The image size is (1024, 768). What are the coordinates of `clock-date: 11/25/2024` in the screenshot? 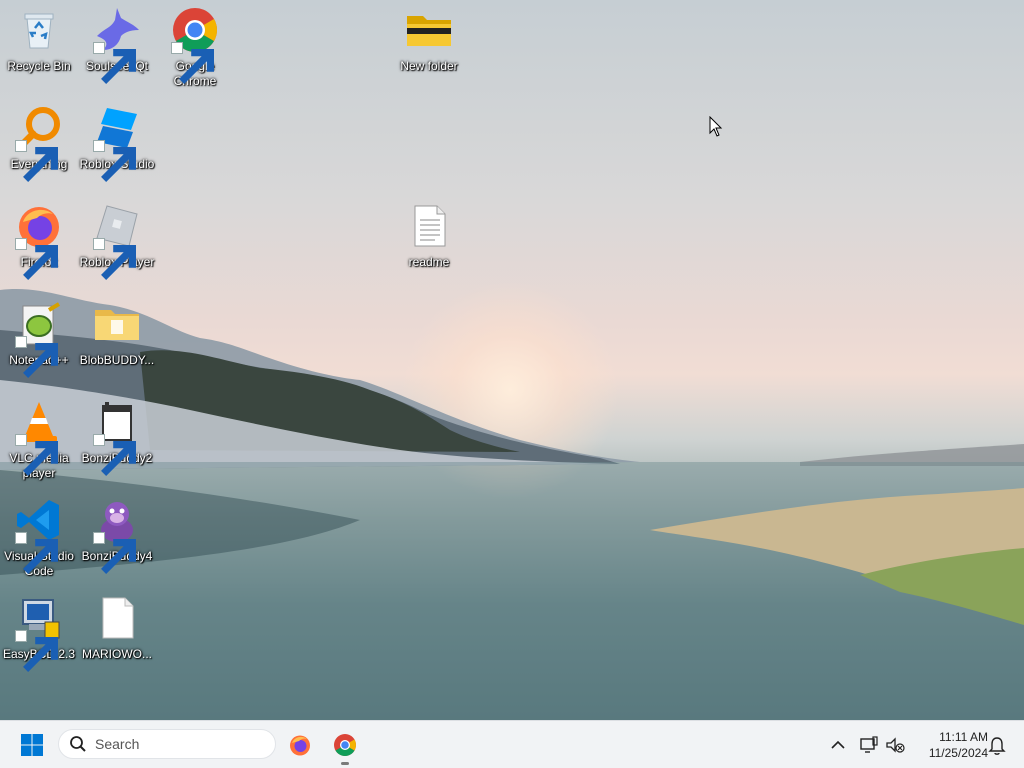 It's located at (958, 753).